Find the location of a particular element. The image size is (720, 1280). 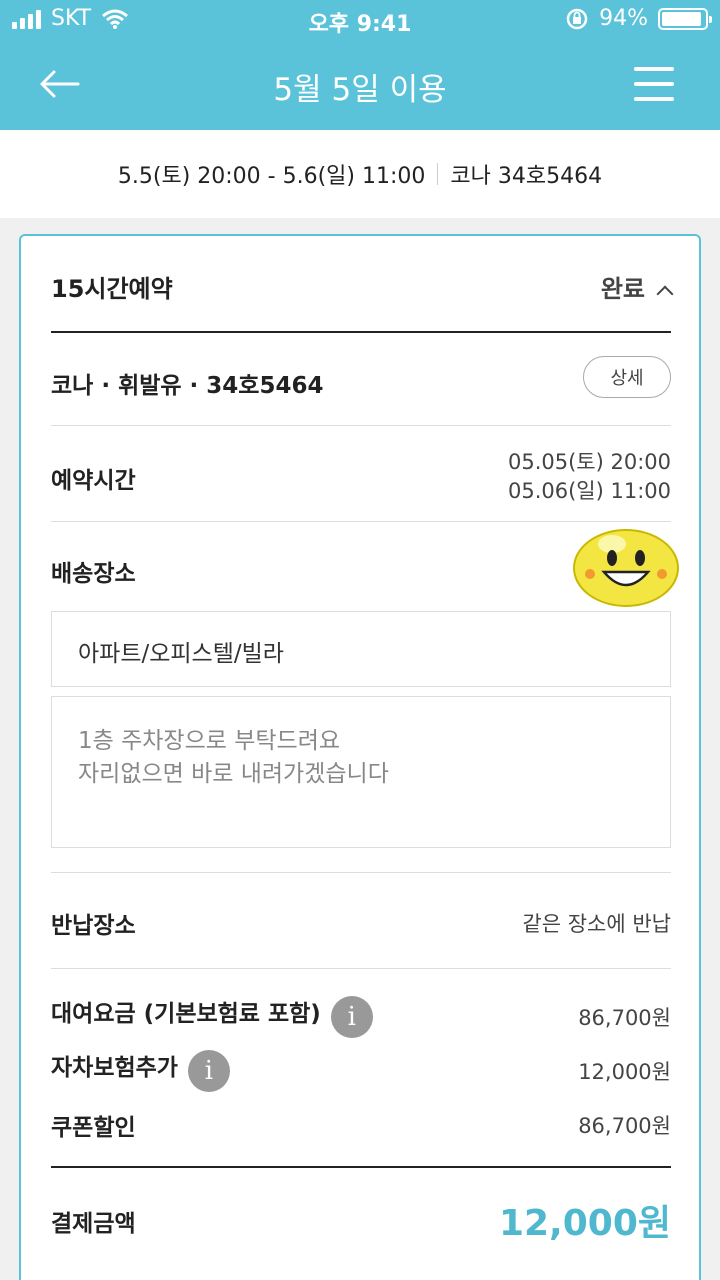

time-label: 예약시간 is located at coordinates (93, 481).